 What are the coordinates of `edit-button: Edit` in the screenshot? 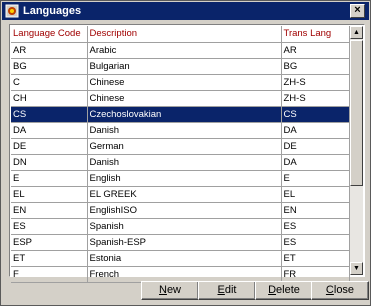 It's located at (227, 290).